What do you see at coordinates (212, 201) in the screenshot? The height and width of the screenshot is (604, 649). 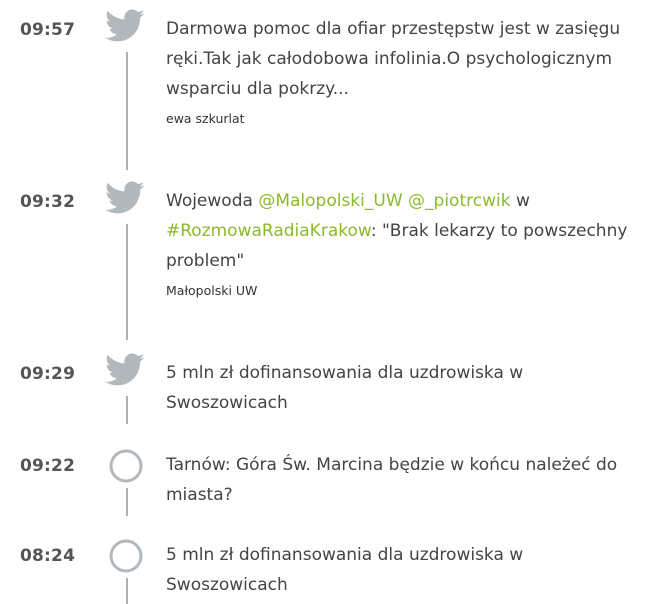 I see `entry-text-part: Wojewoda` at bounding box center [212, 201].